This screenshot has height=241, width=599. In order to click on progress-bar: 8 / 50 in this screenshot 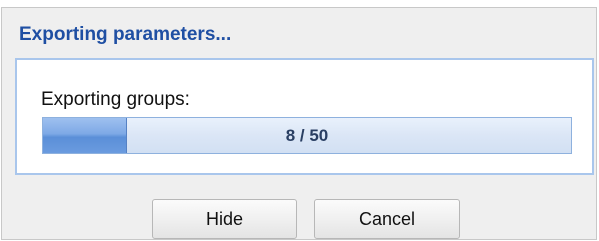, I will do `click(307, 135)`.